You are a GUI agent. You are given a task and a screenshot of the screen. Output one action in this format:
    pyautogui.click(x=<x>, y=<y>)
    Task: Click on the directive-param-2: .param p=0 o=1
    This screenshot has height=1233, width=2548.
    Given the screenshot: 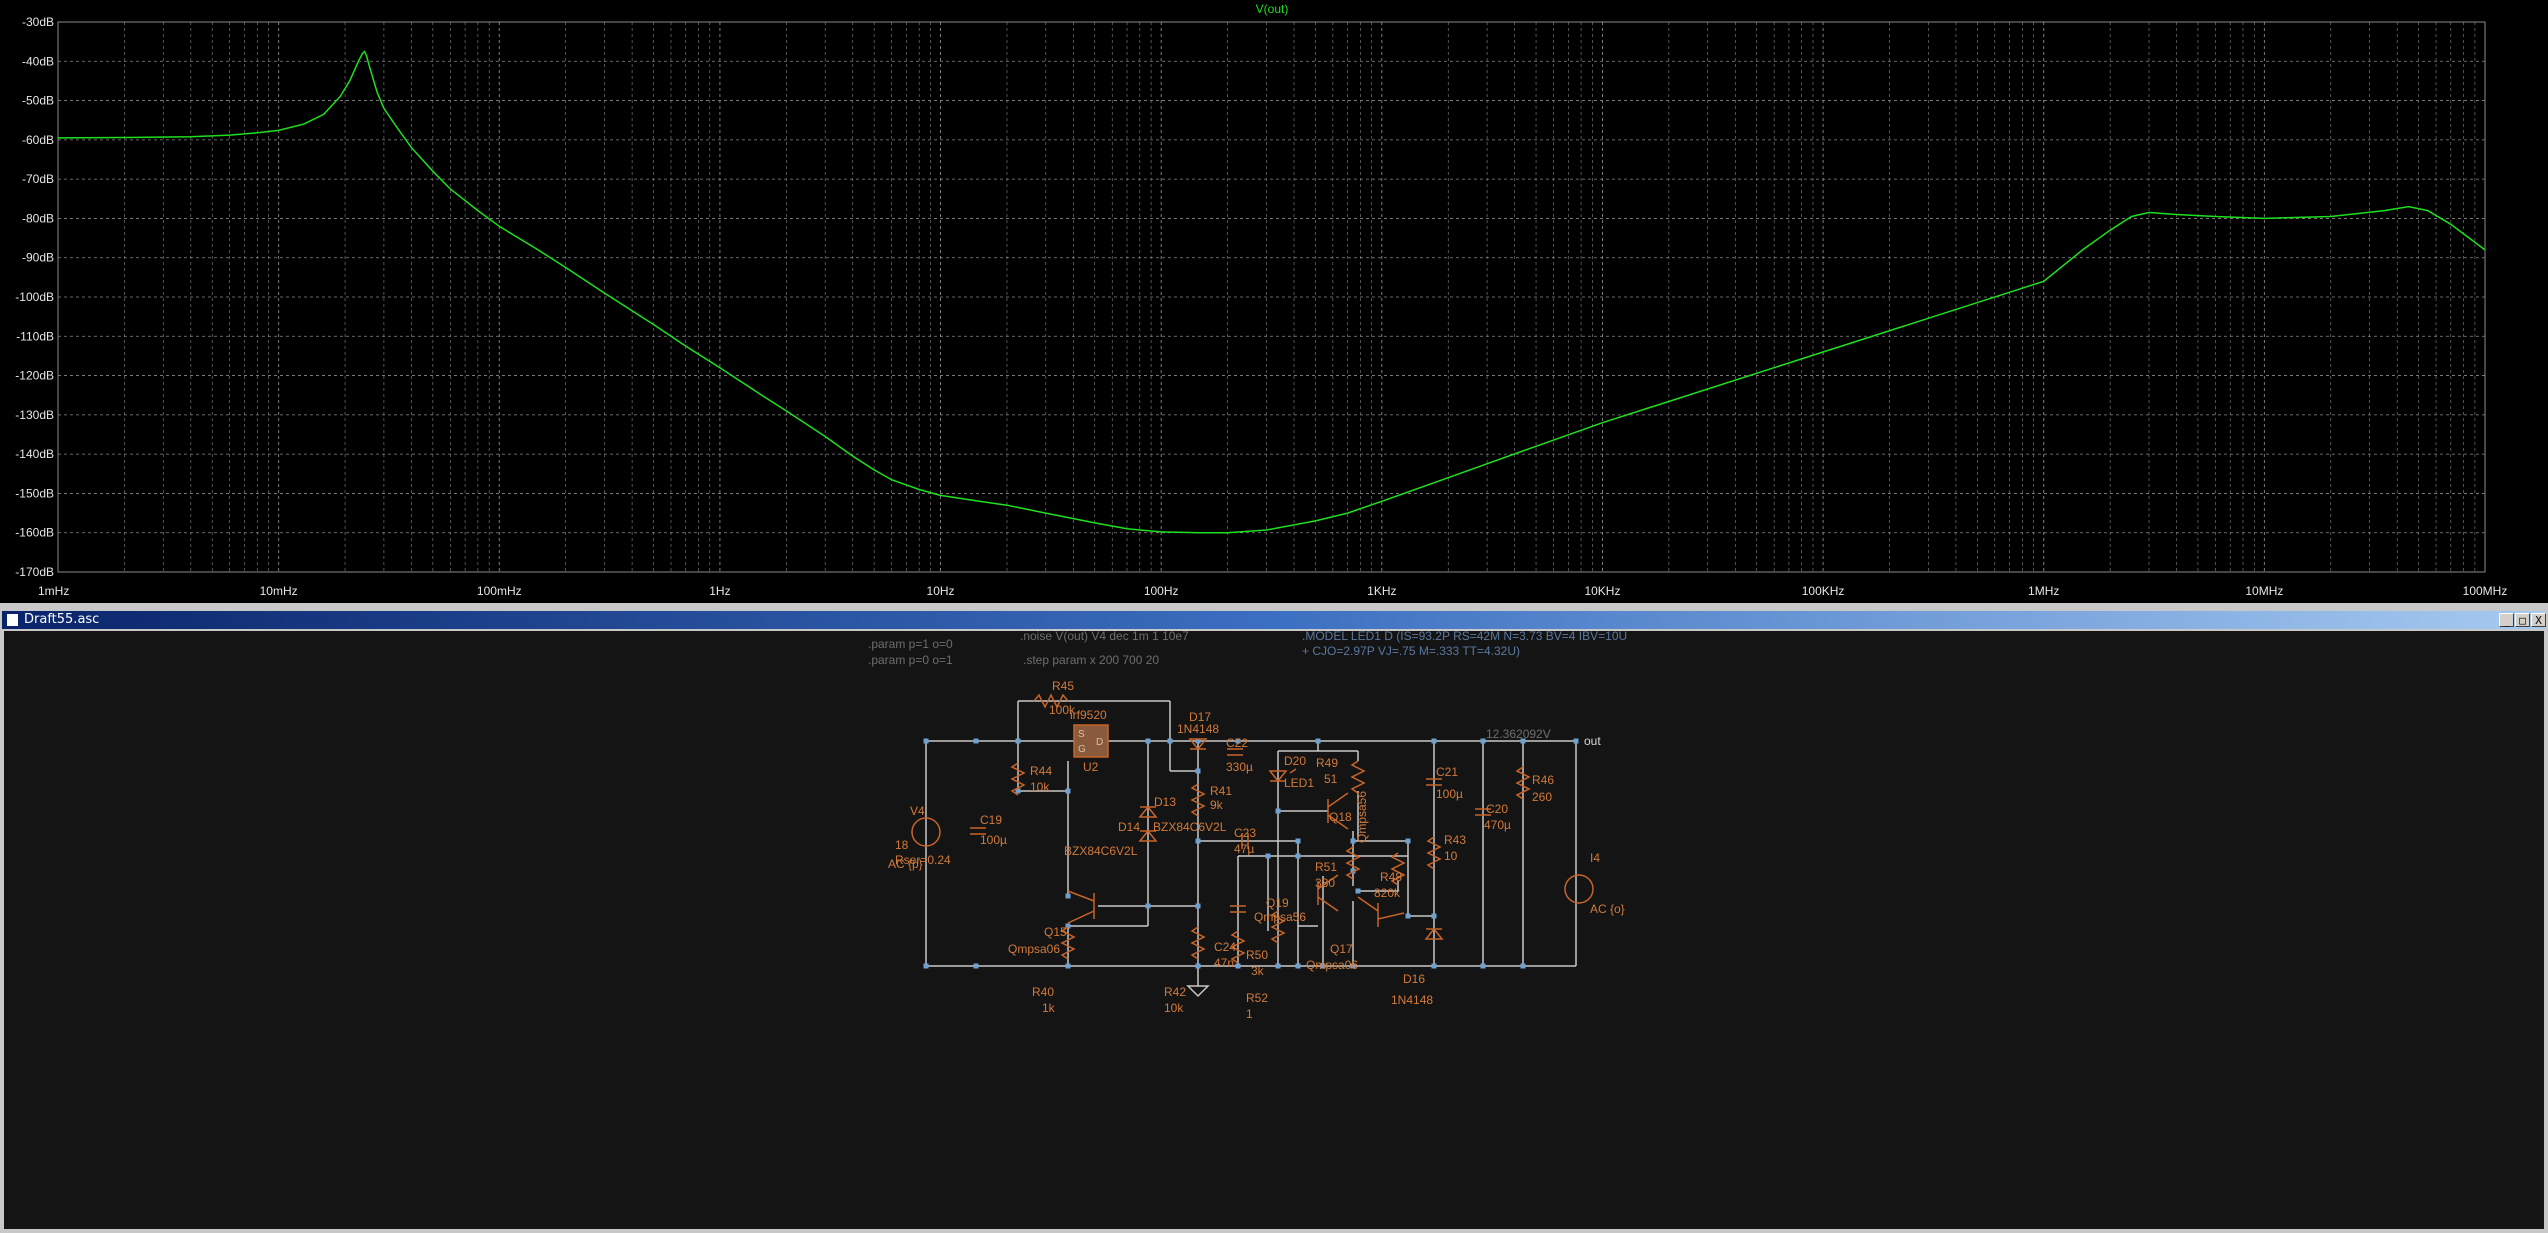 What is the action you would take?
    pyautogui.click(x=910, y=660)
    